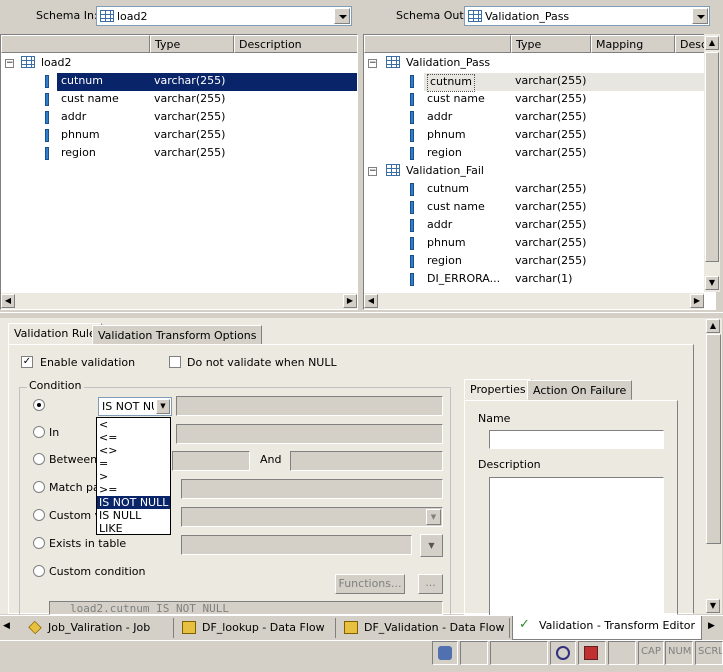  What do you see at coordinates (576, 546) in the screenshot?
I see `description-input` at bounding box center [576, 546].